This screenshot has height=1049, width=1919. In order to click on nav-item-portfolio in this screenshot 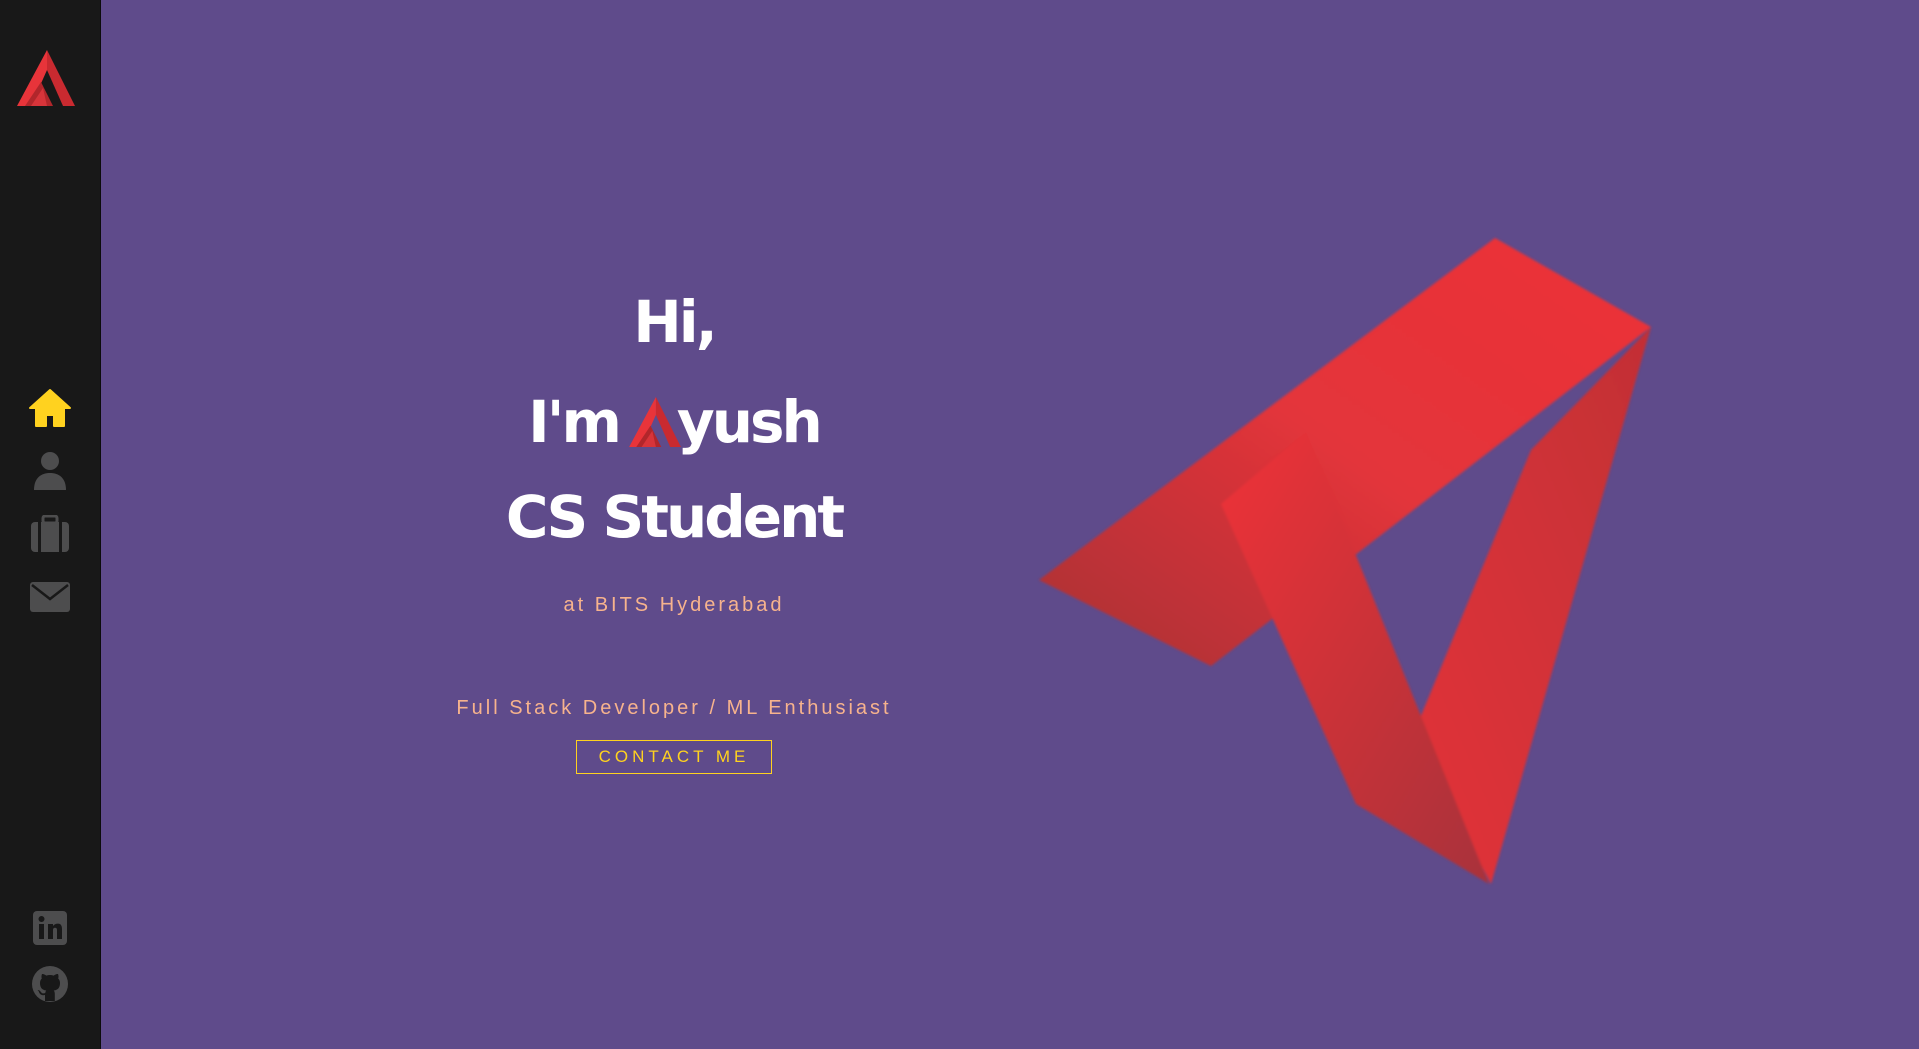, I will do `click(50, 533)`.